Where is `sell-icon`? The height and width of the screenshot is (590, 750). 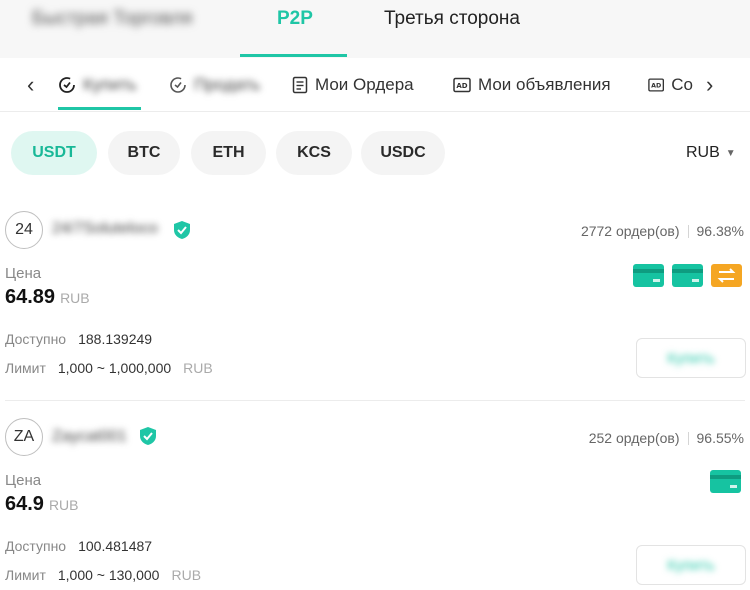
sell-icon is located at coordinates (178, 85).